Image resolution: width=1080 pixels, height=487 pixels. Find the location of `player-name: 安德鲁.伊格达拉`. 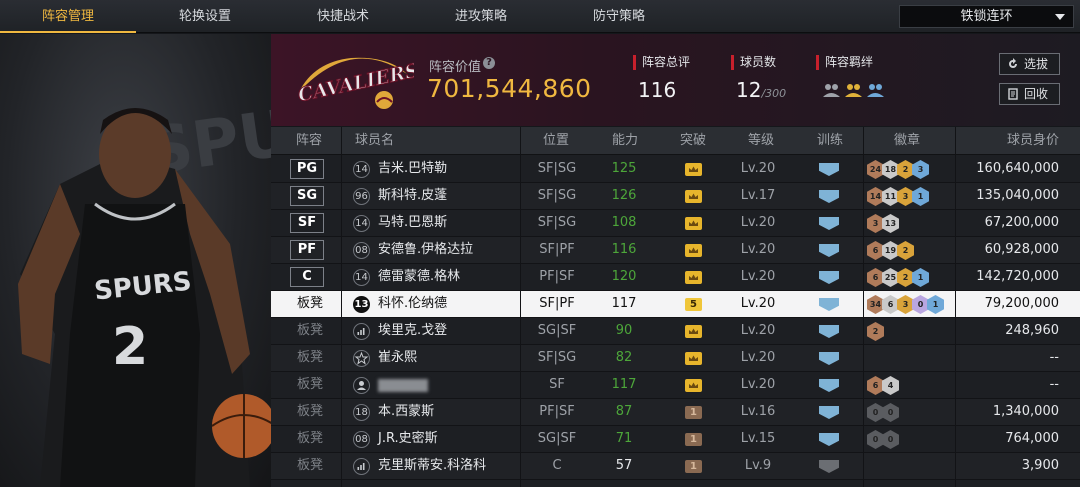

player-name: 安德鲁.伊格达拉 is located at coordinates (425, 250).